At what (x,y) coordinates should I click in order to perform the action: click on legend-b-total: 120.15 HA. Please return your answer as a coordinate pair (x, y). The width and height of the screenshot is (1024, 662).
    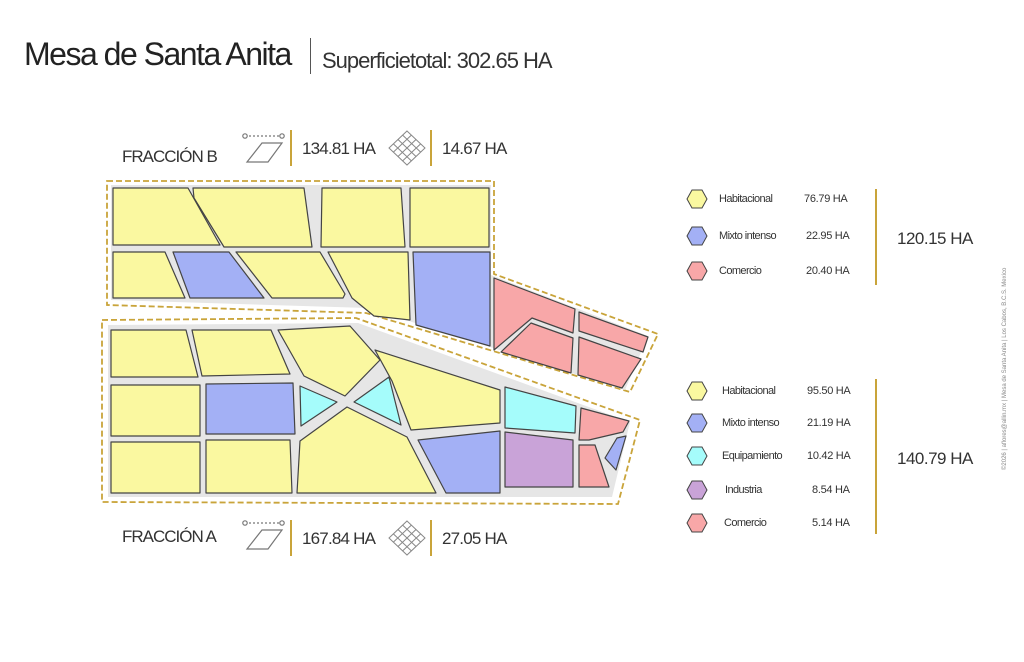
    Looking at the image, I should click on (935, 238).